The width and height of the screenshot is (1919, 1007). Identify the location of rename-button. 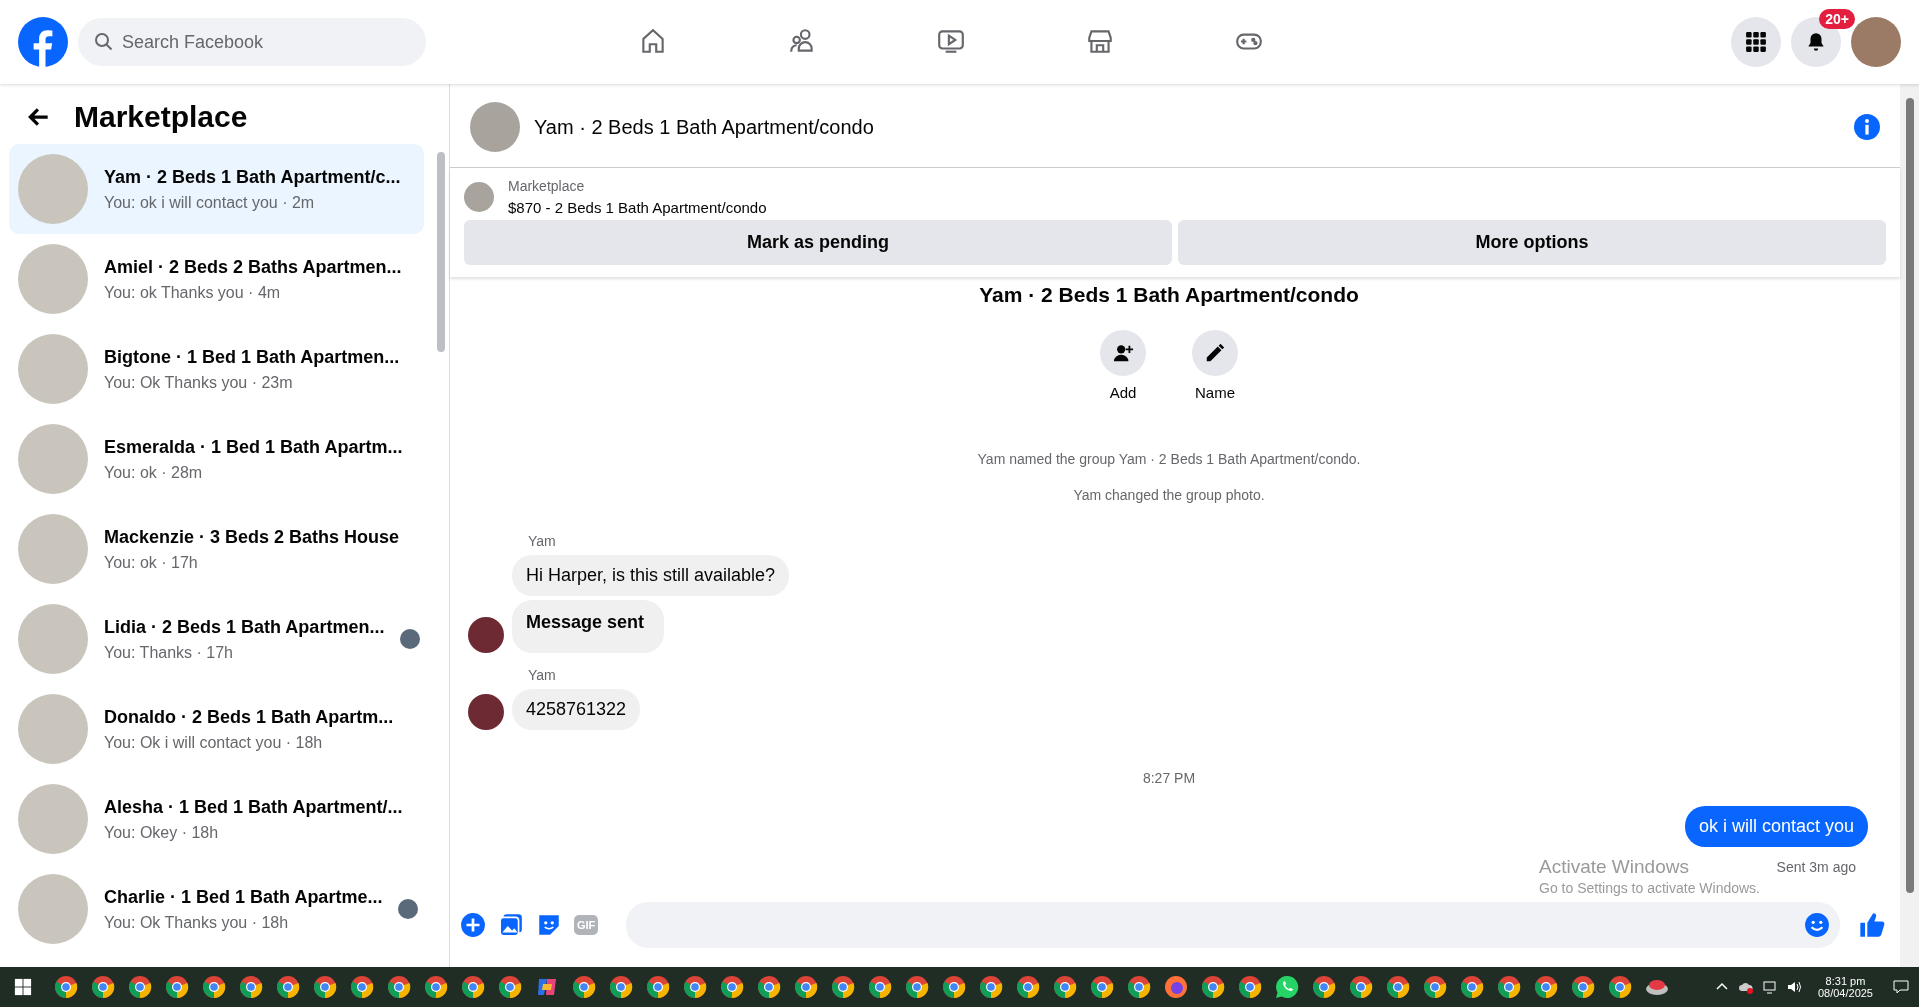
(1215, 352).